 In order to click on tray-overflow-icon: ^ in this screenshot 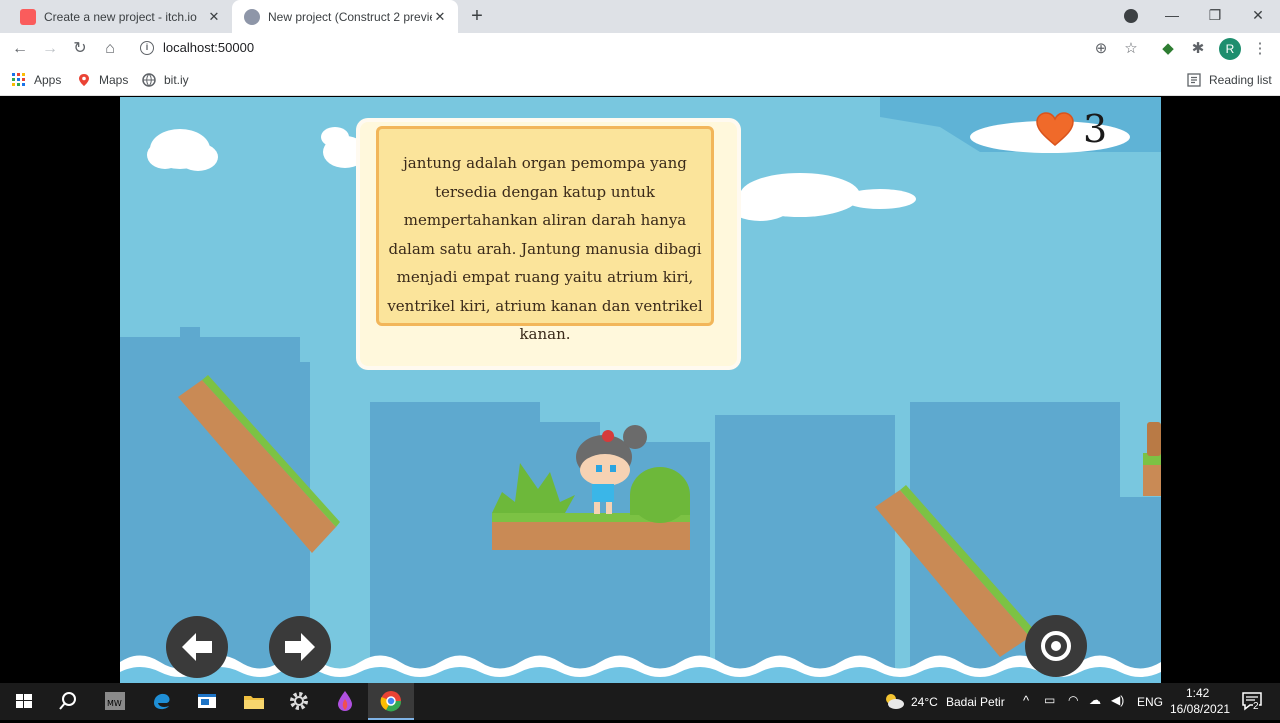, I will do `click(1026, 700)`.